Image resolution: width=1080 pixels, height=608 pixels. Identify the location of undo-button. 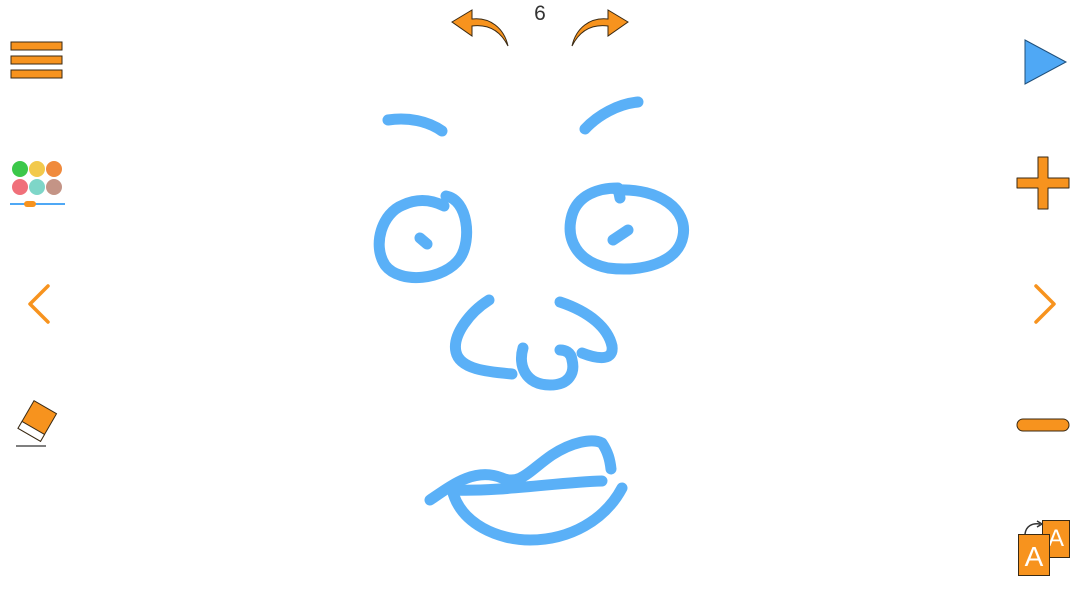
(479, 28).